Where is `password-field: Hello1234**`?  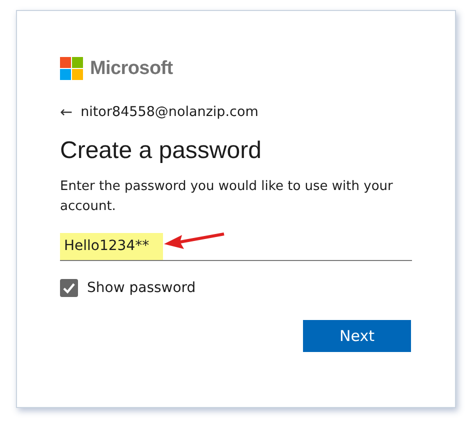 password-field: Hello1234** is located at coordinates (236, 245).